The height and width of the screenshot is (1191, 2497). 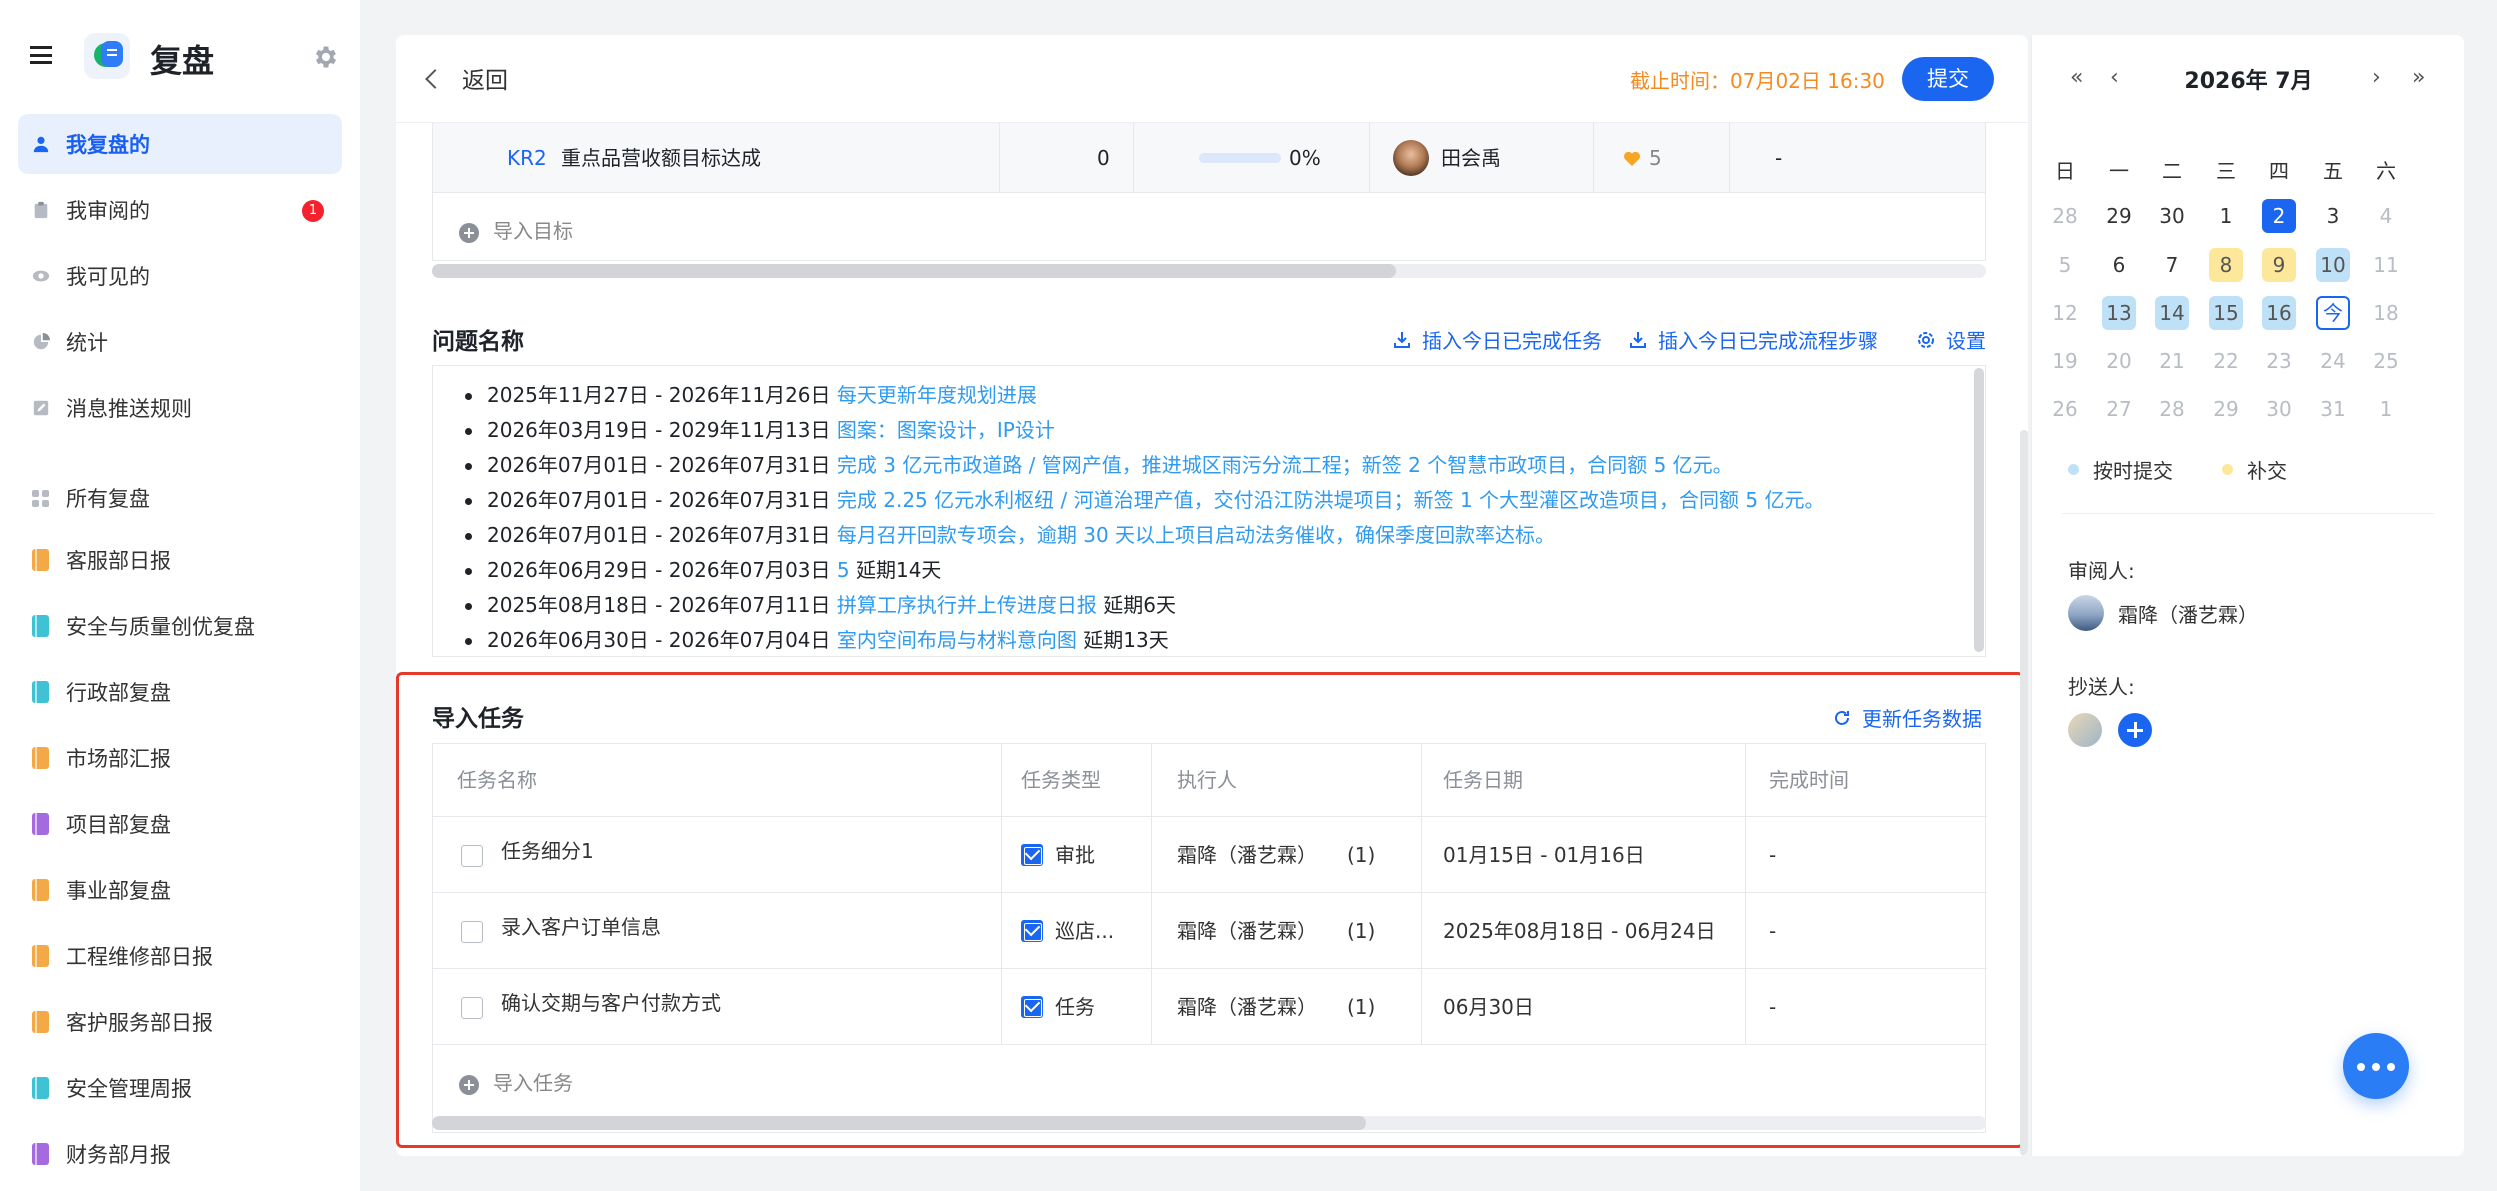 What do you see at coordinates (1753, 339) in the screenshot?
I see `insert-completed-steps-button: 插入今日已完成流程步骤` at bounding box center [1753, 339].